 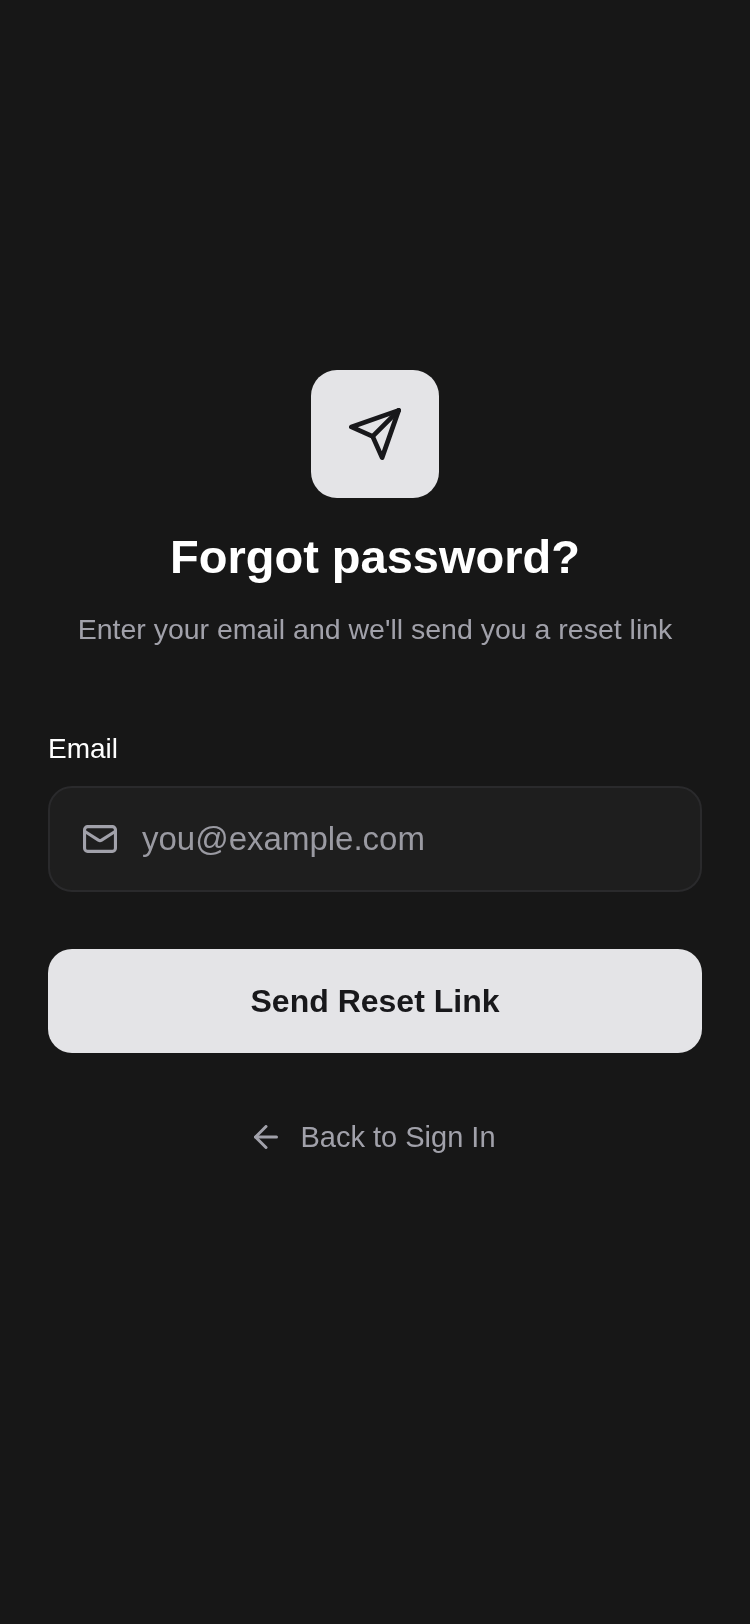 What do you see at coordinates (100, 839) in the screenshot?
I see `mail-icon` at bounding box center [100, 839].